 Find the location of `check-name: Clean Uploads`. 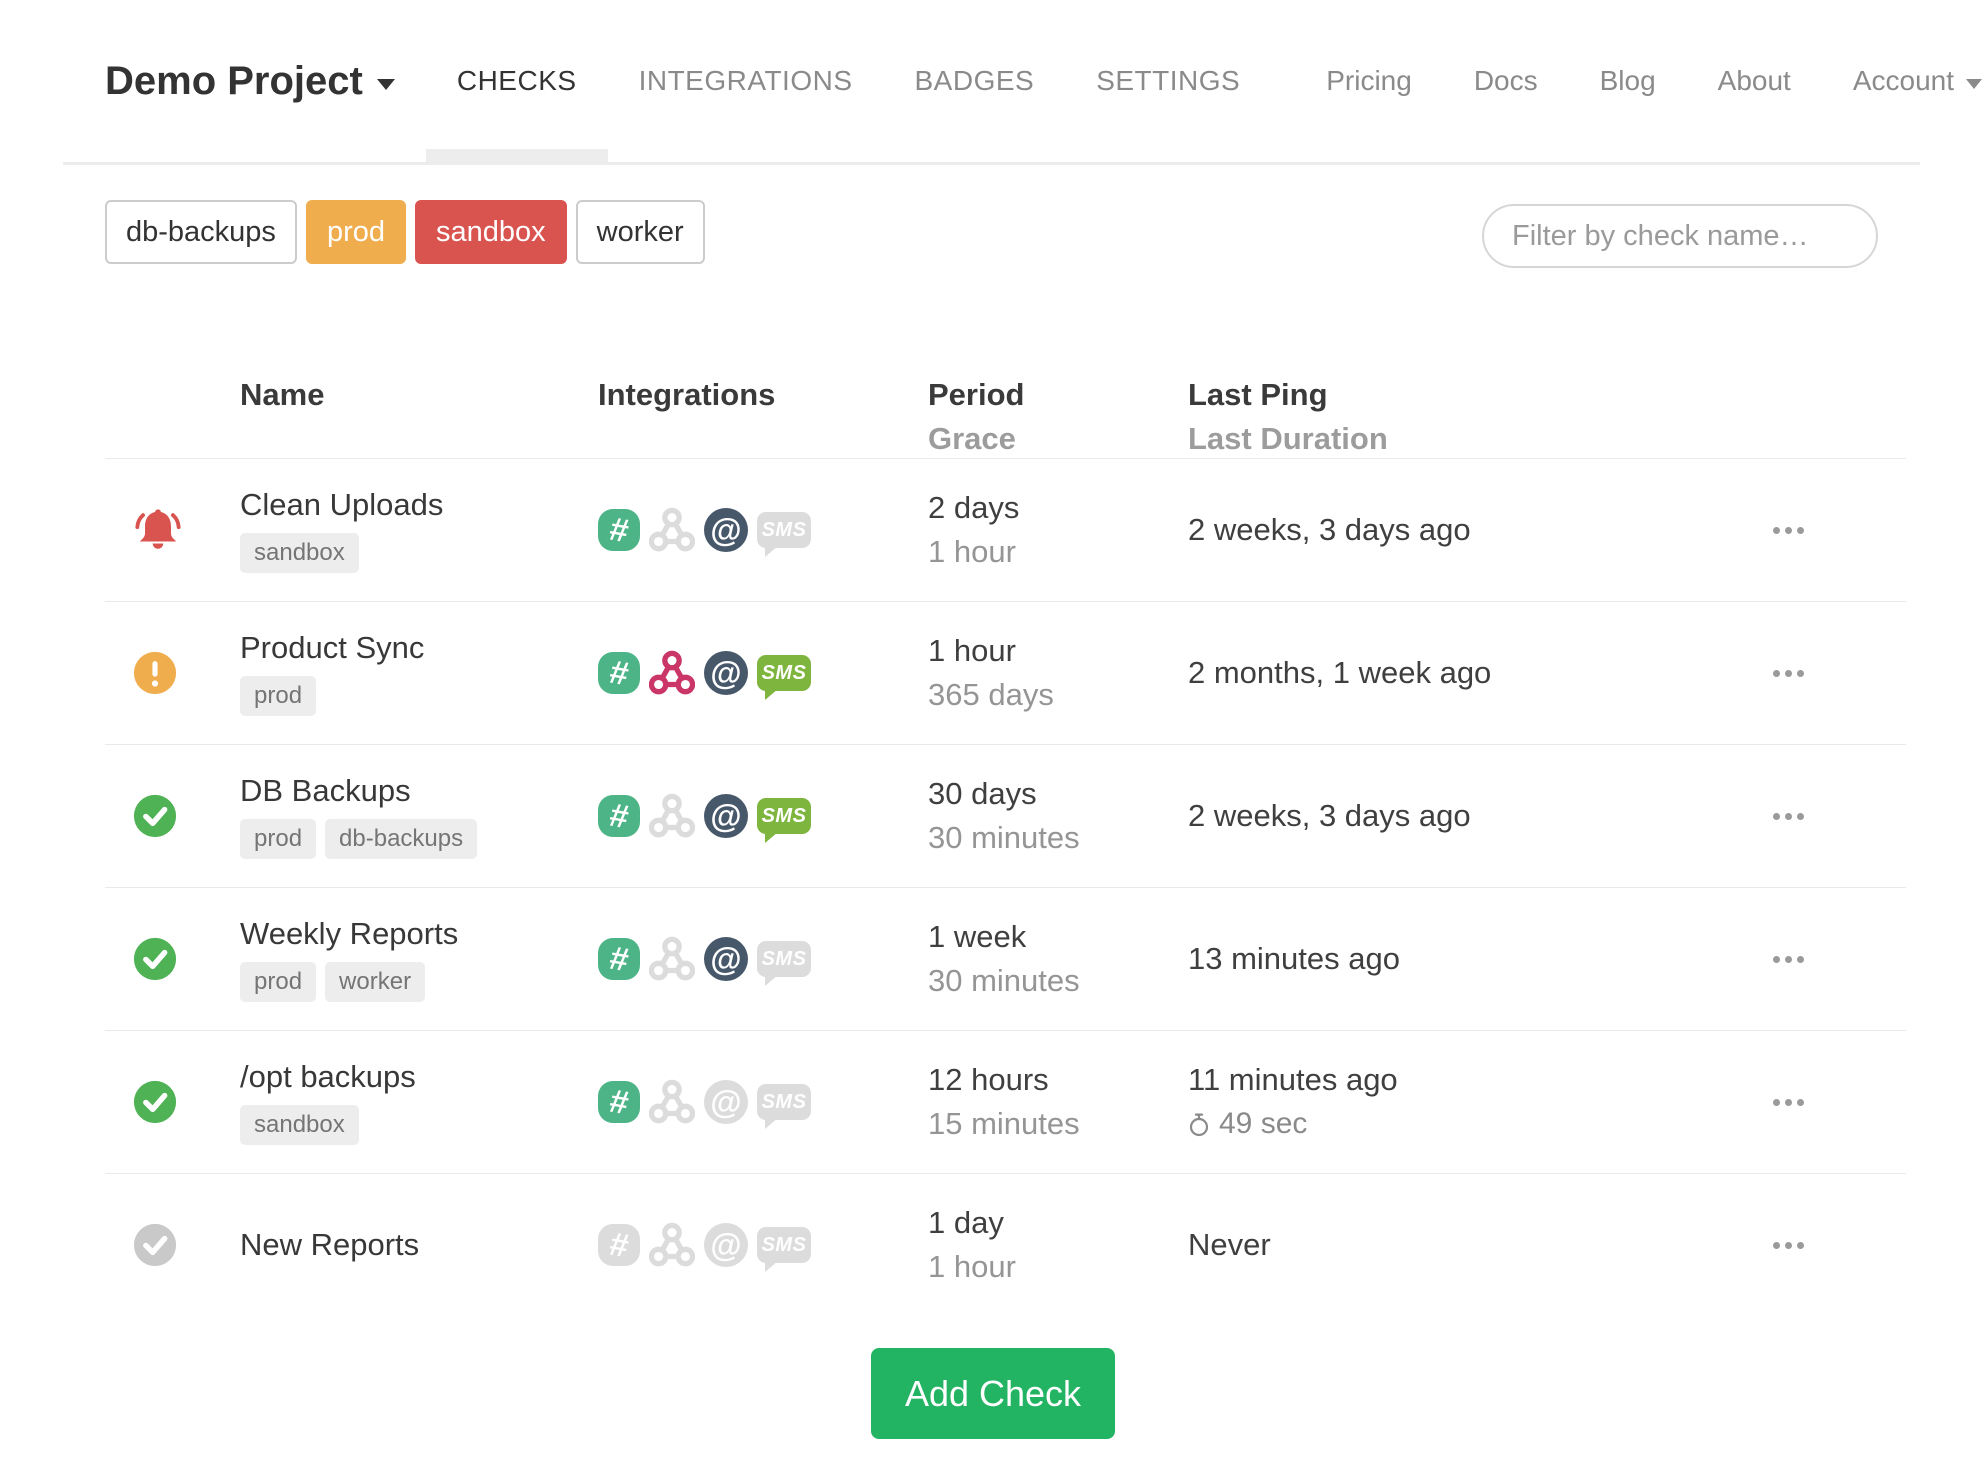

check-name: Clean Uploads is located at coordinates (419, 505).